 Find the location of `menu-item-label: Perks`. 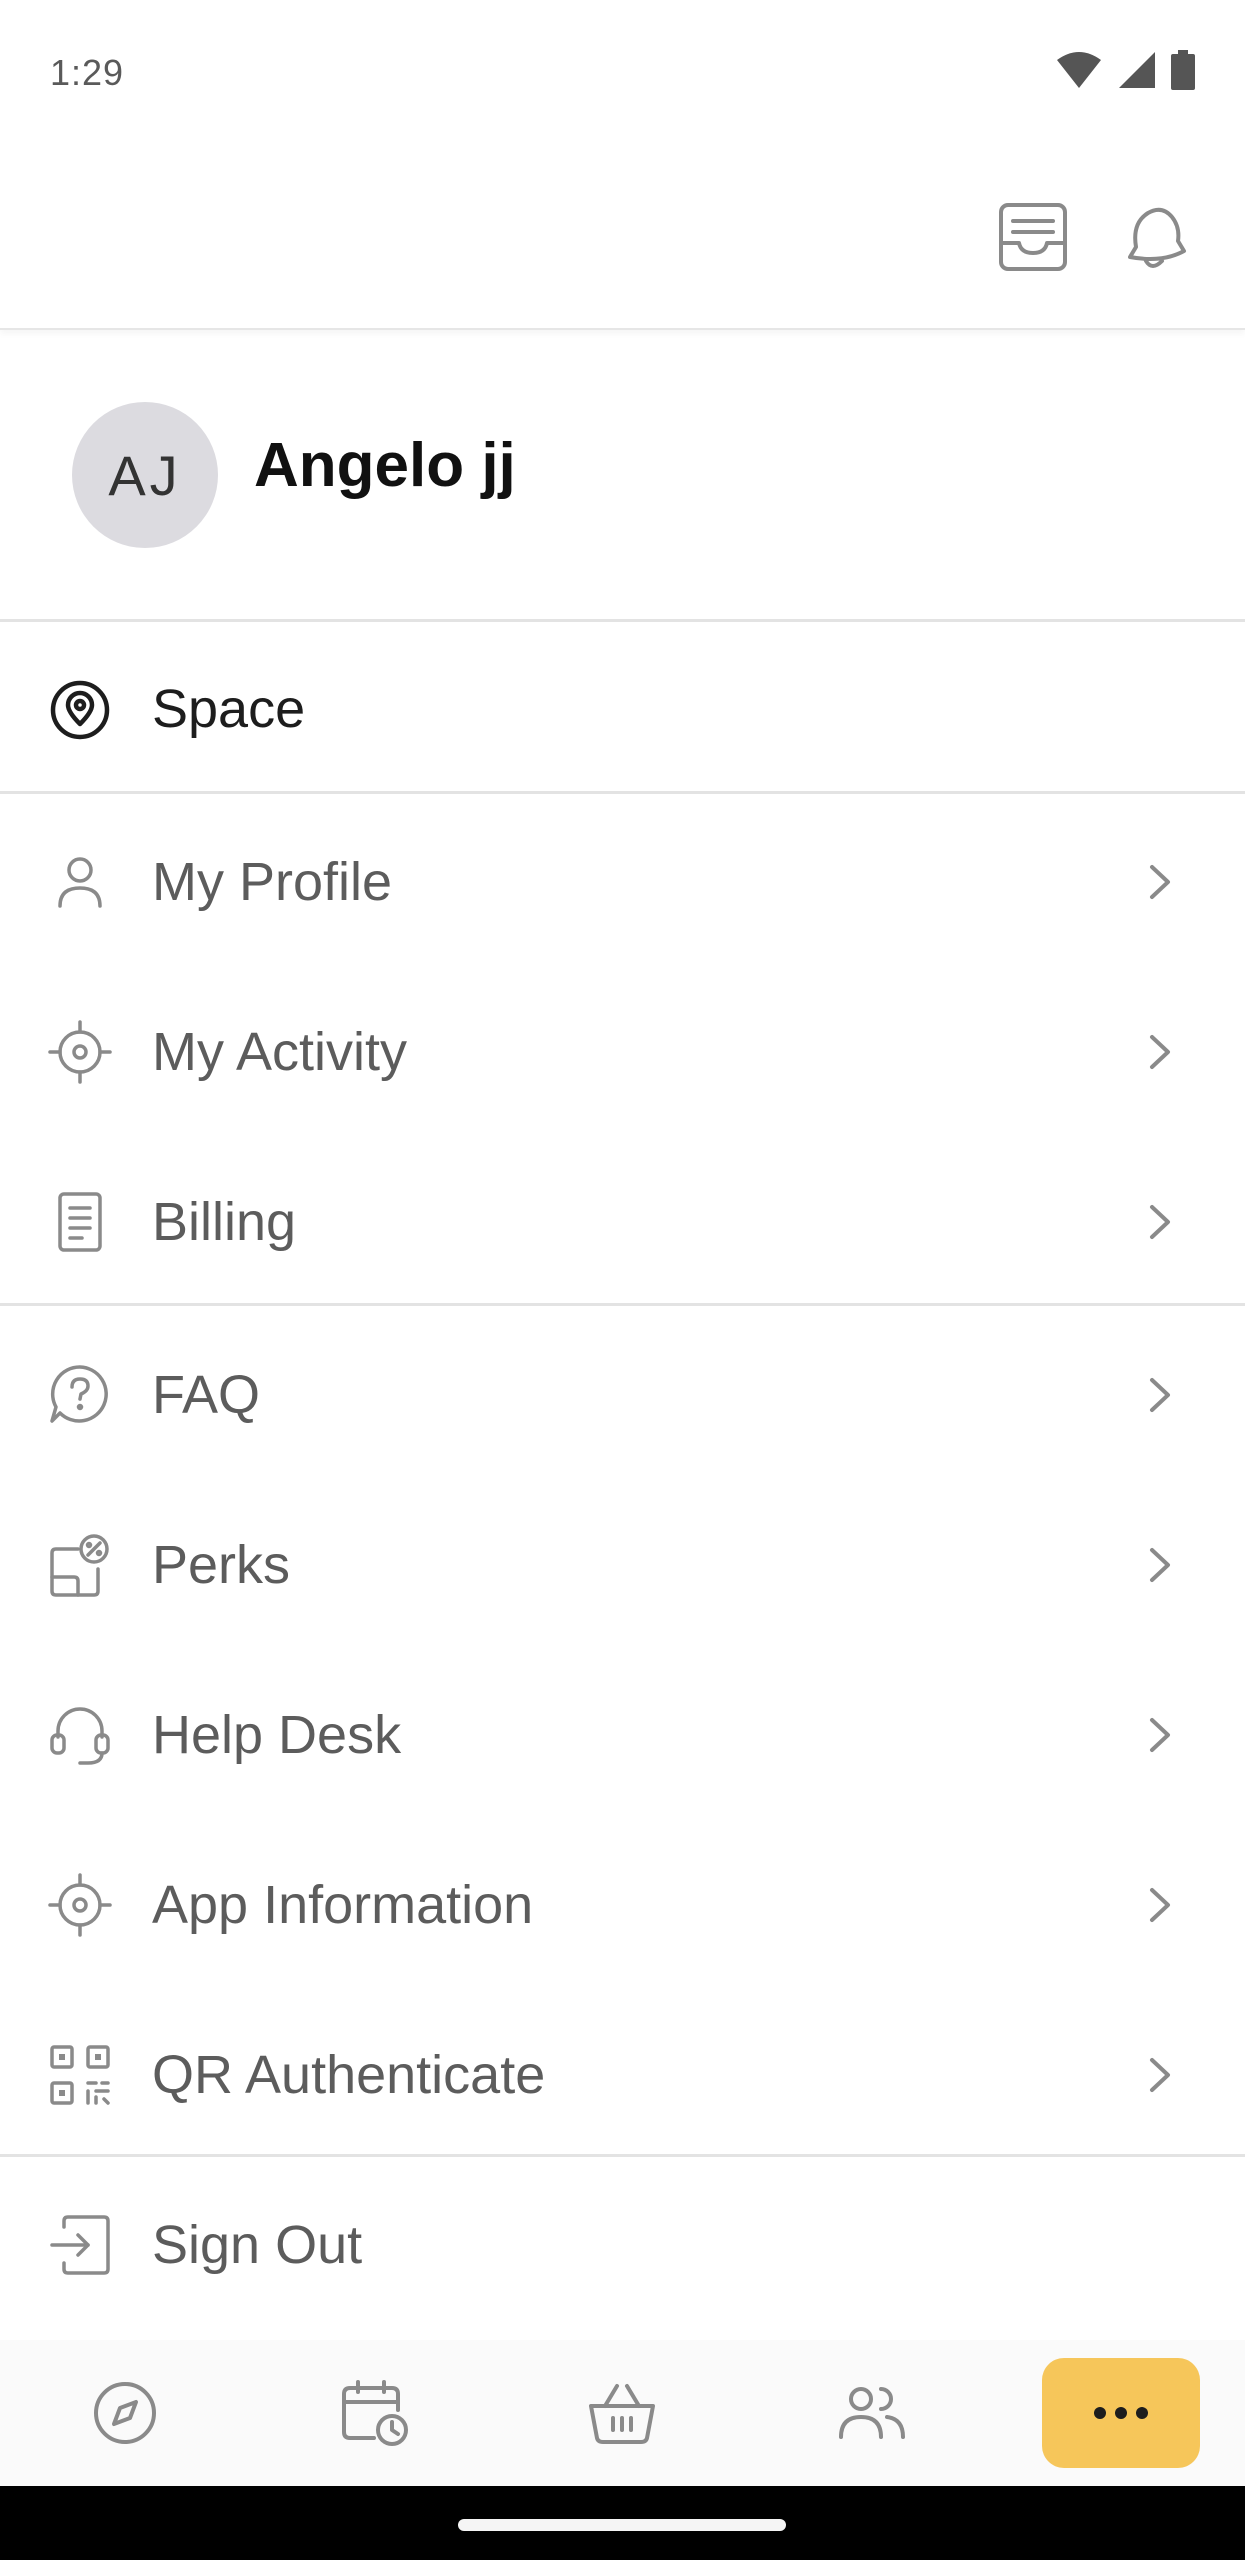

menu-item-label: Perks is located at coordinates (221, 1565).